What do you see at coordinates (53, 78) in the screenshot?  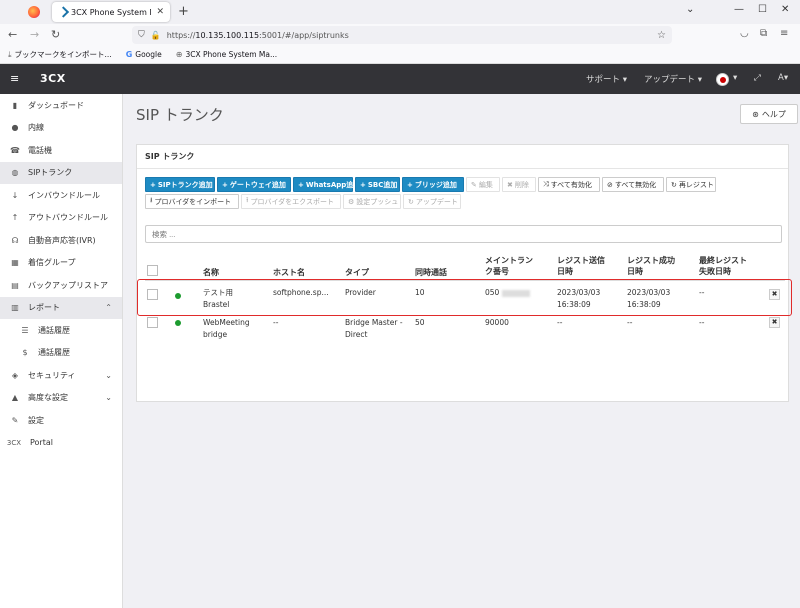 I see `3cx-logo: 3CX` at bounding box center [53, 78].